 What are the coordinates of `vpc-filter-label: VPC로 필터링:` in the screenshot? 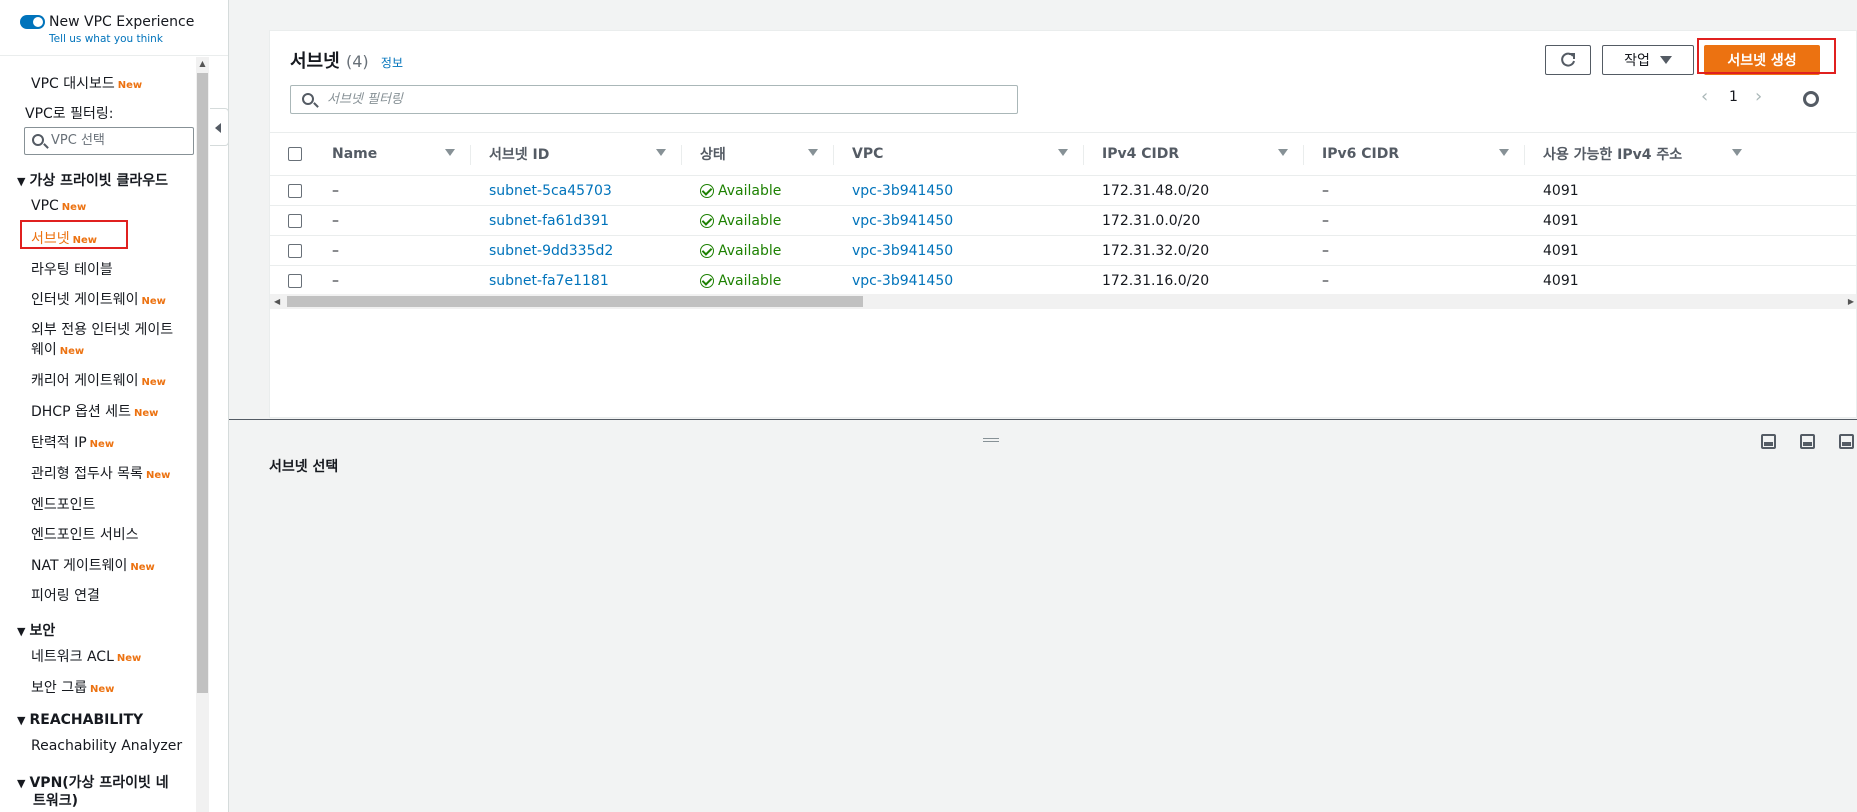 It's located at (69, 114).